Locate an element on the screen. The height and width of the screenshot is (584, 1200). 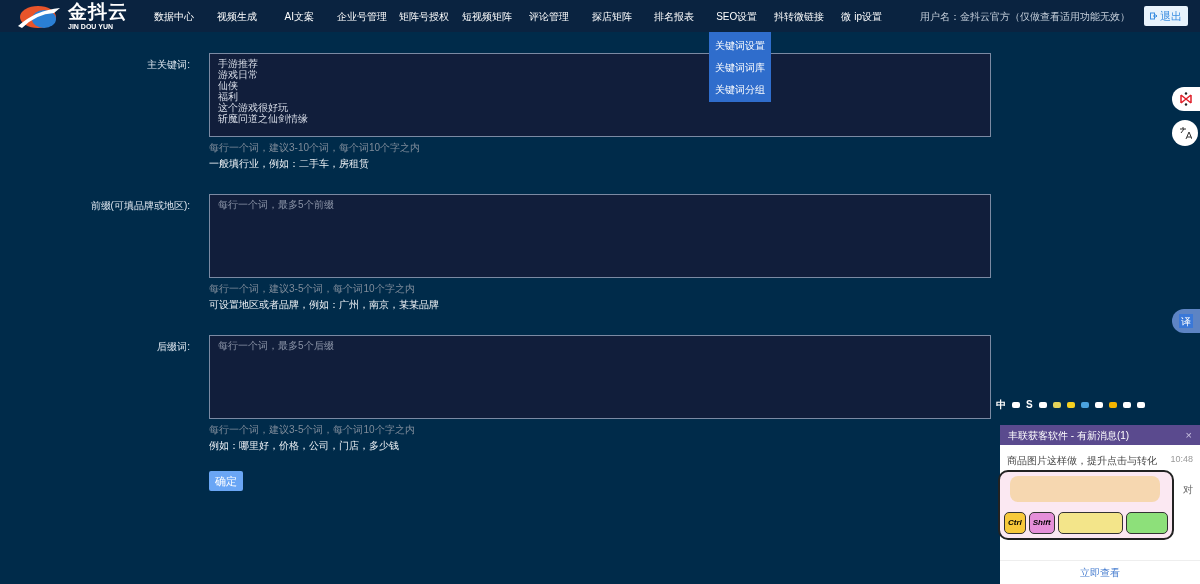
nav-item: 短视频矩阵 is located at coordinates (486, 16).